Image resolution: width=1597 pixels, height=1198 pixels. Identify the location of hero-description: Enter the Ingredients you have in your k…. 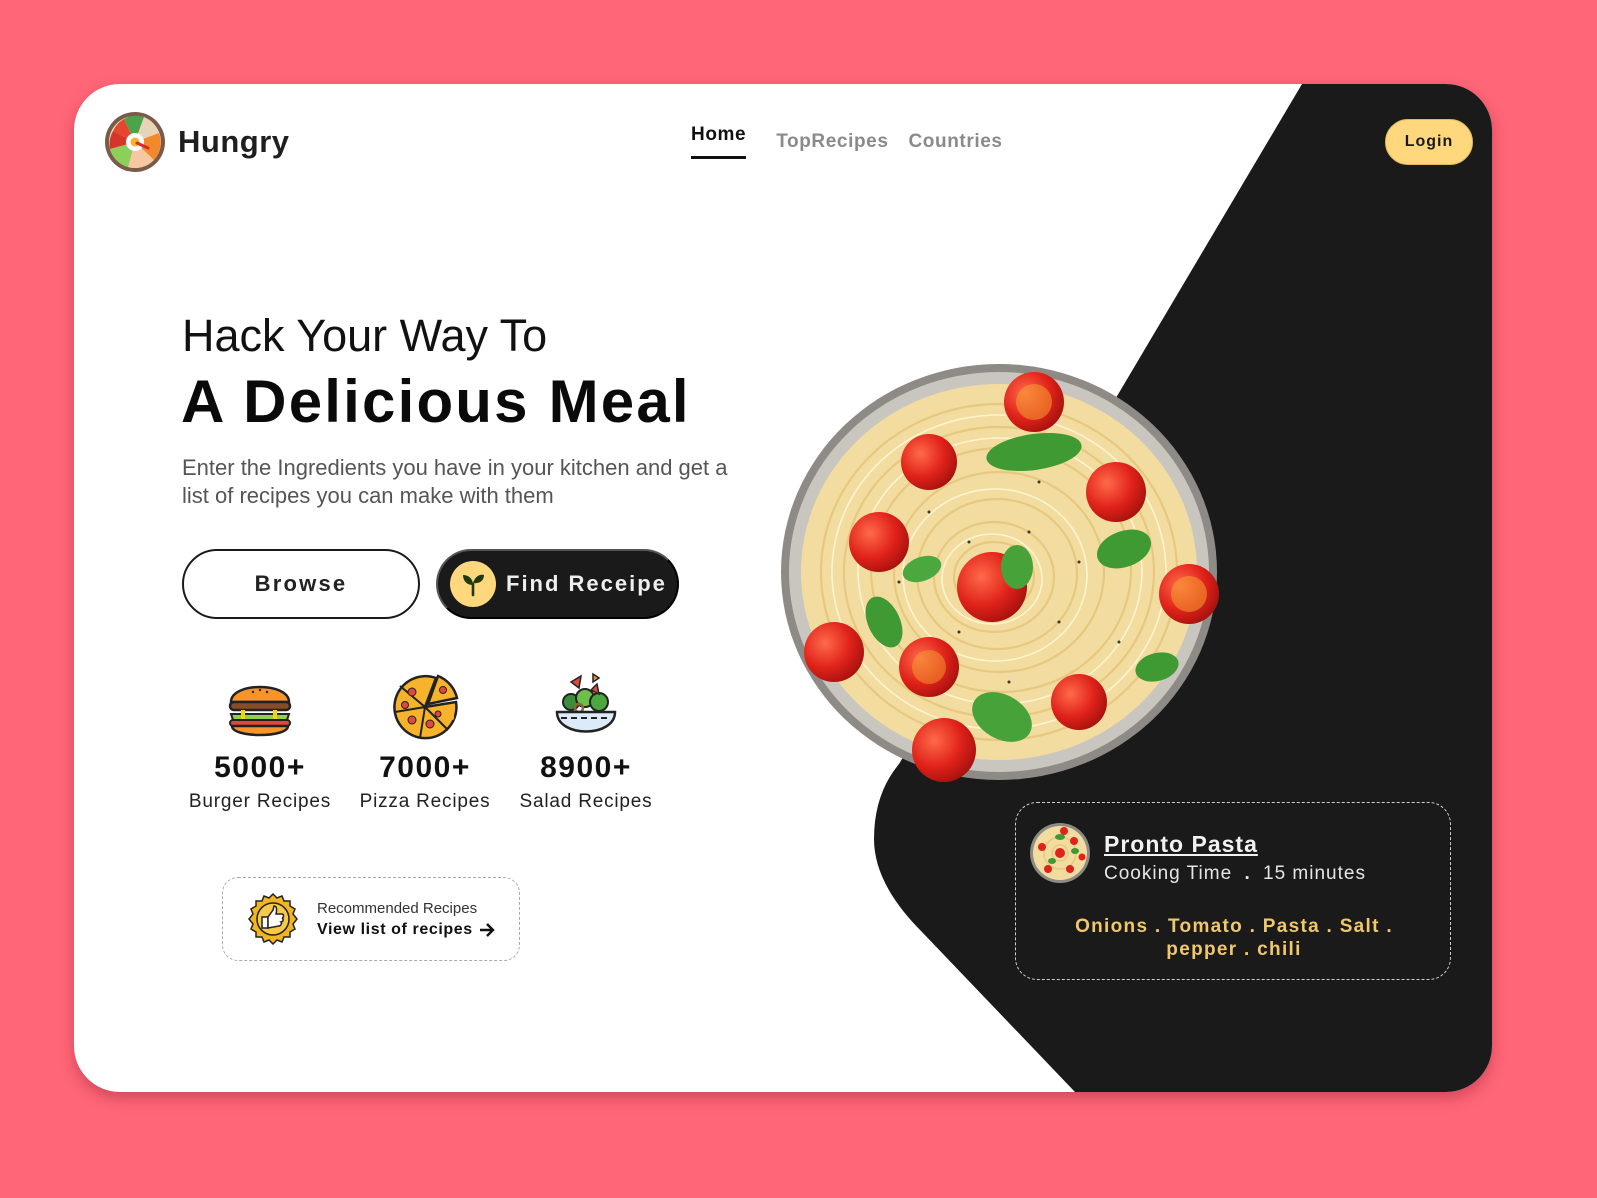
(455, 481).